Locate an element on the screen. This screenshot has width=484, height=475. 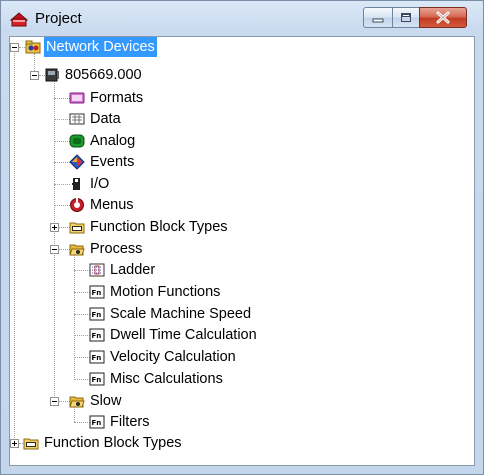
tree-item-motion-functions: Fn Motion Functions is located at coordinates (155, 292).